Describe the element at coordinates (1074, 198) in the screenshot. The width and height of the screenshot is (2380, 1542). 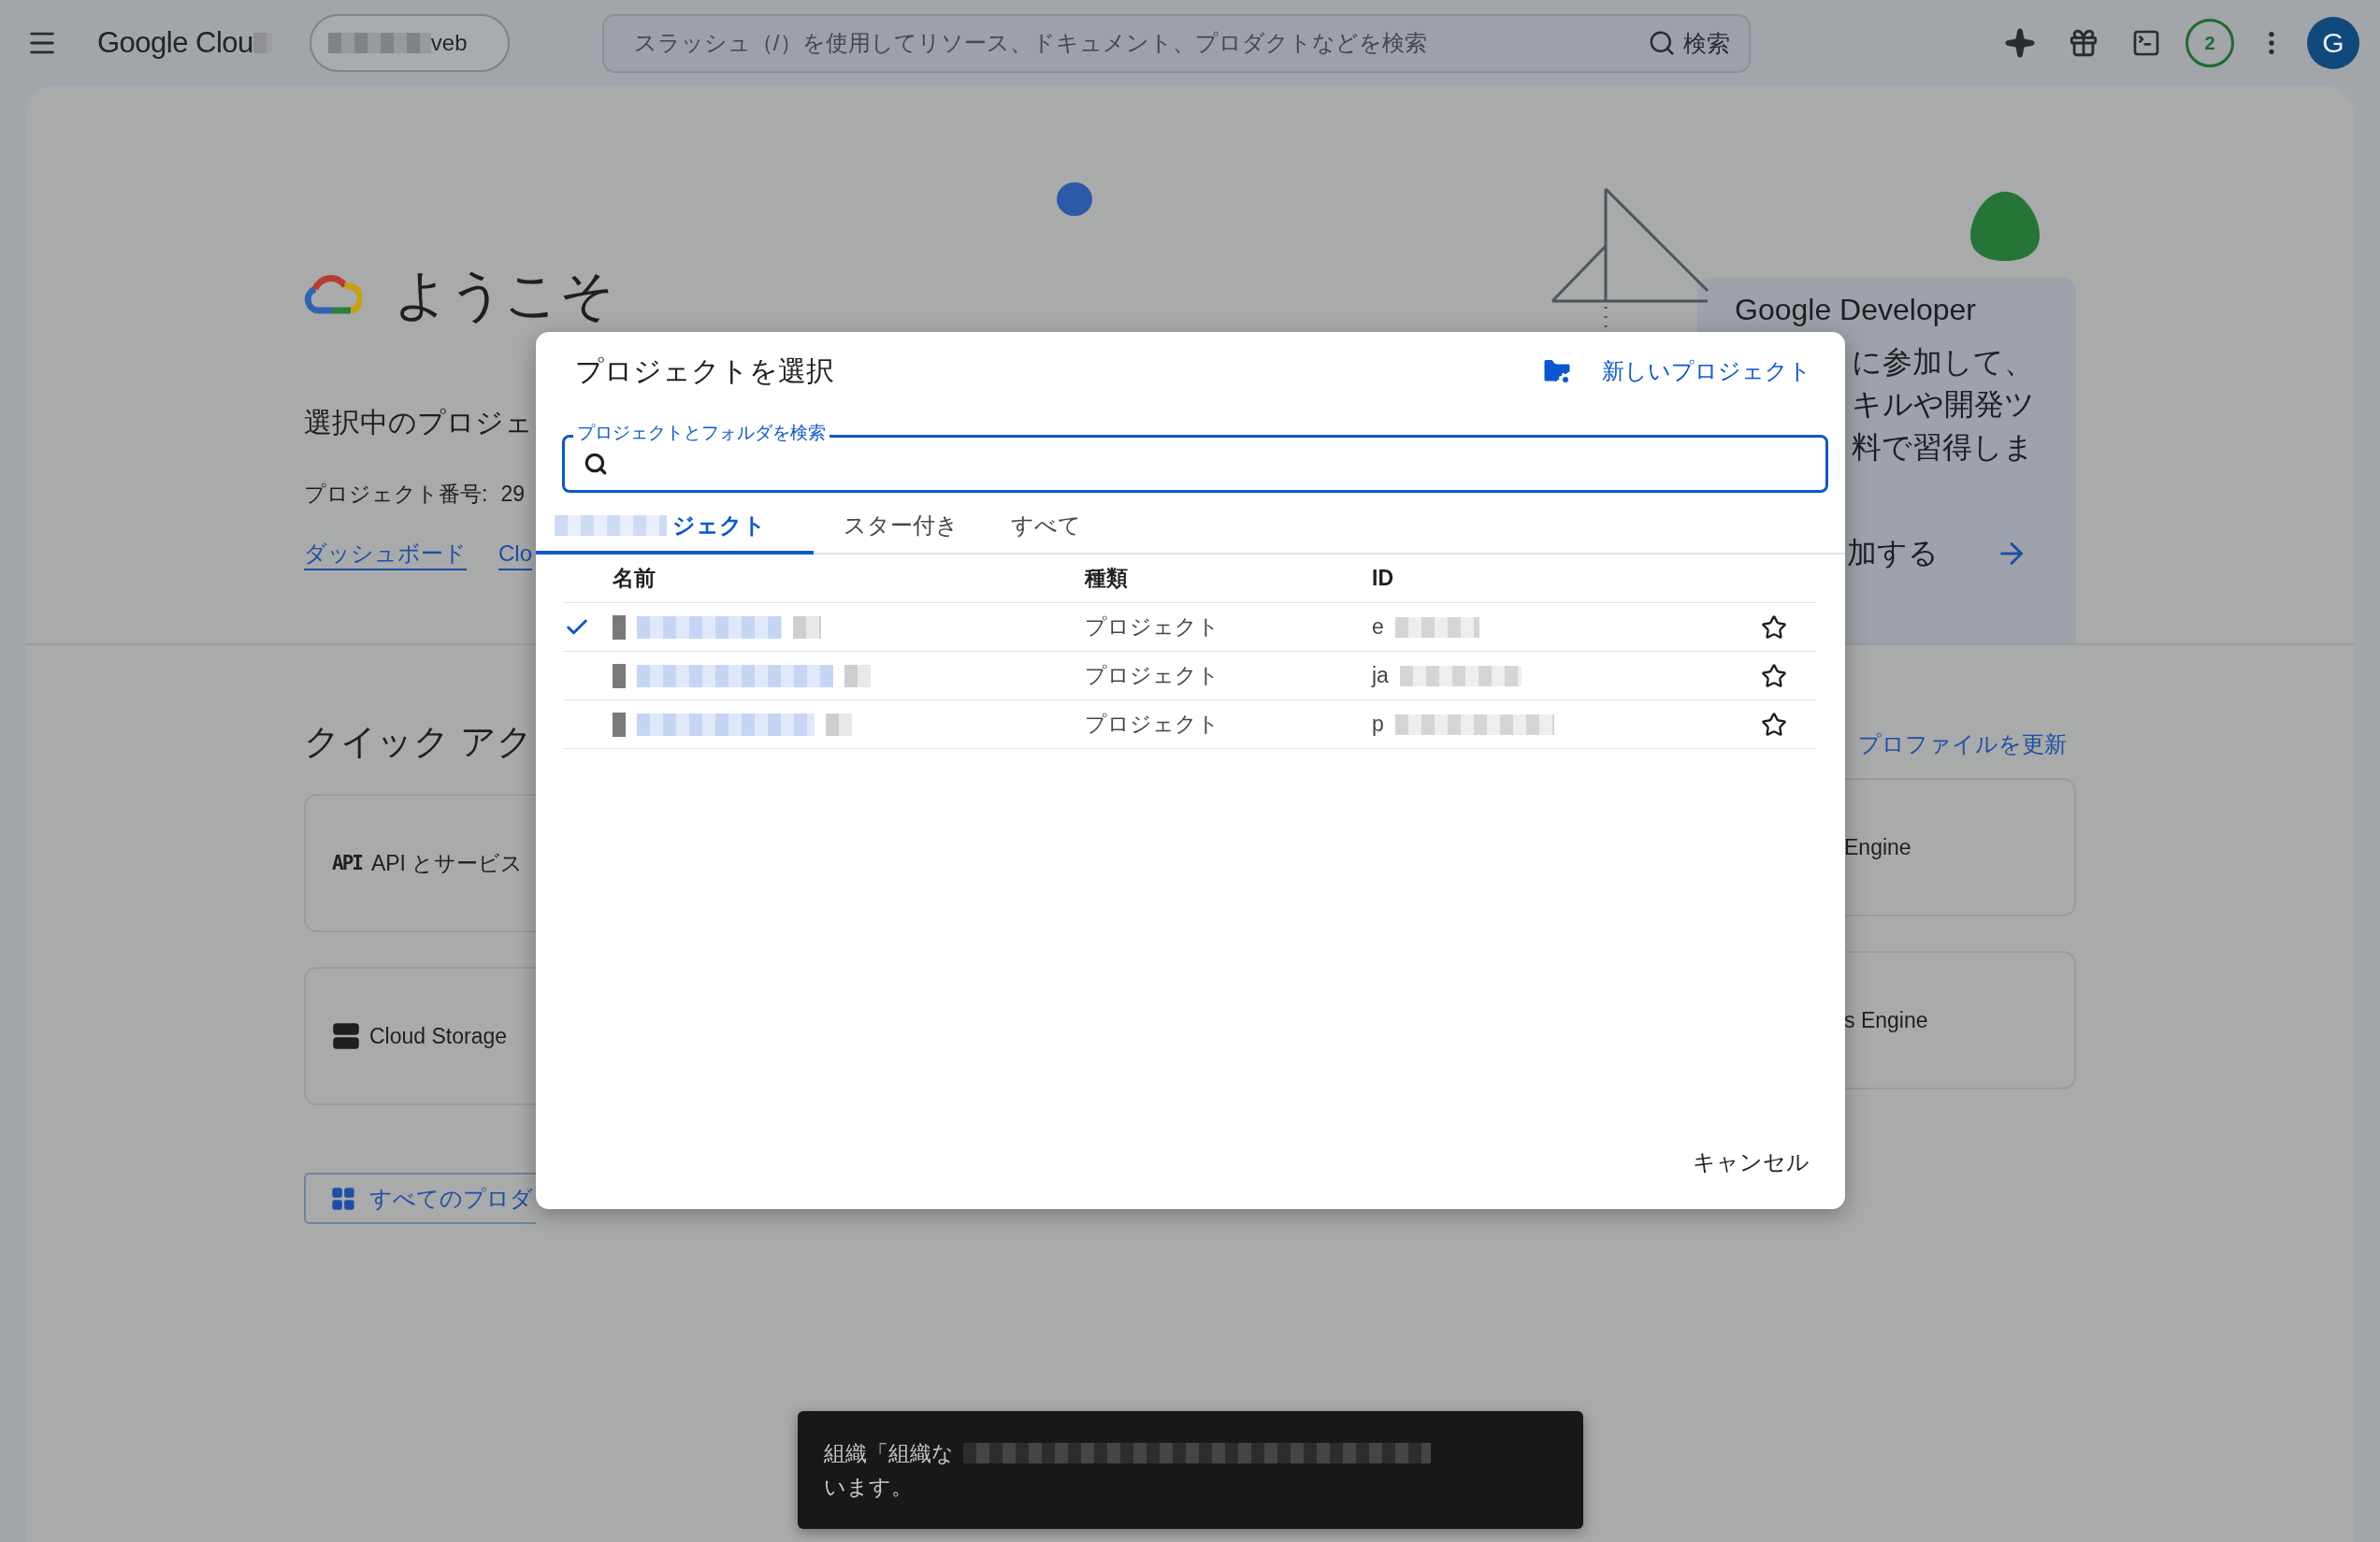
I see `blob-drawing` at that location.